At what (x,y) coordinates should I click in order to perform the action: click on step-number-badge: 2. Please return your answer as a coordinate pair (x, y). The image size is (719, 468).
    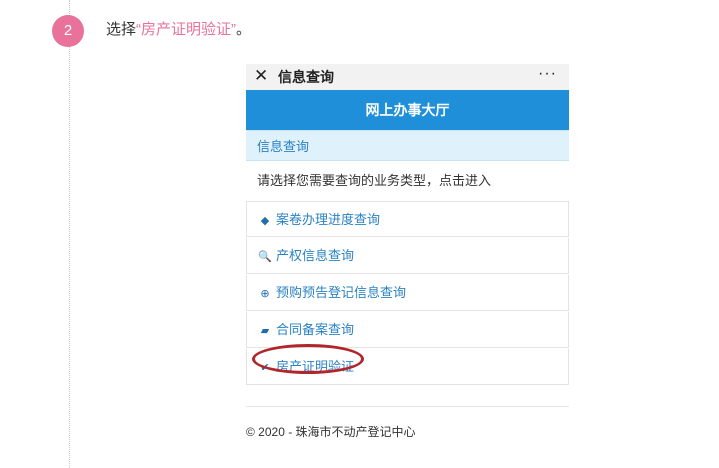
    Looking at the image, I should click on (68, 31).